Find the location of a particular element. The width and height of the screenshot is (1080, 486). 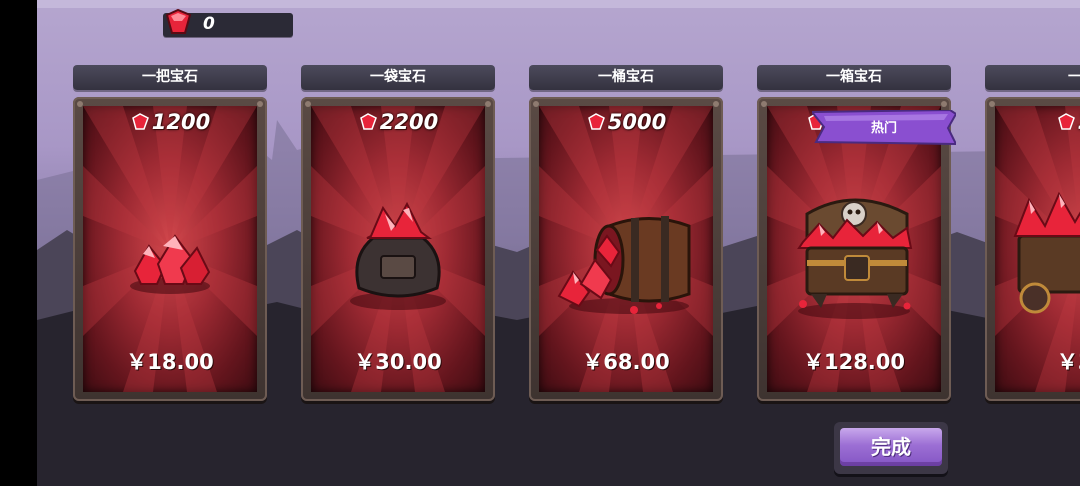

pack-frame: 30 ￥32 is located at coordinates (1032, 249).